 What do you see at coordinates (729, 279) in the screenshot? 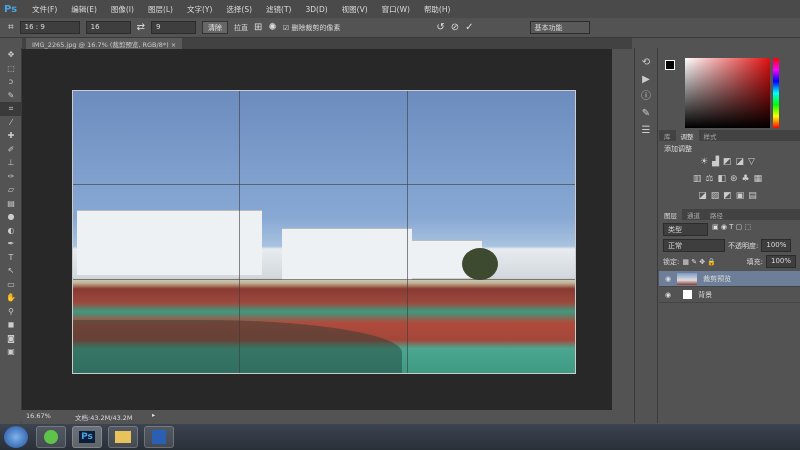
I see `layer-row: ◉ 裁剪预览` at bounding box center [729, 279].